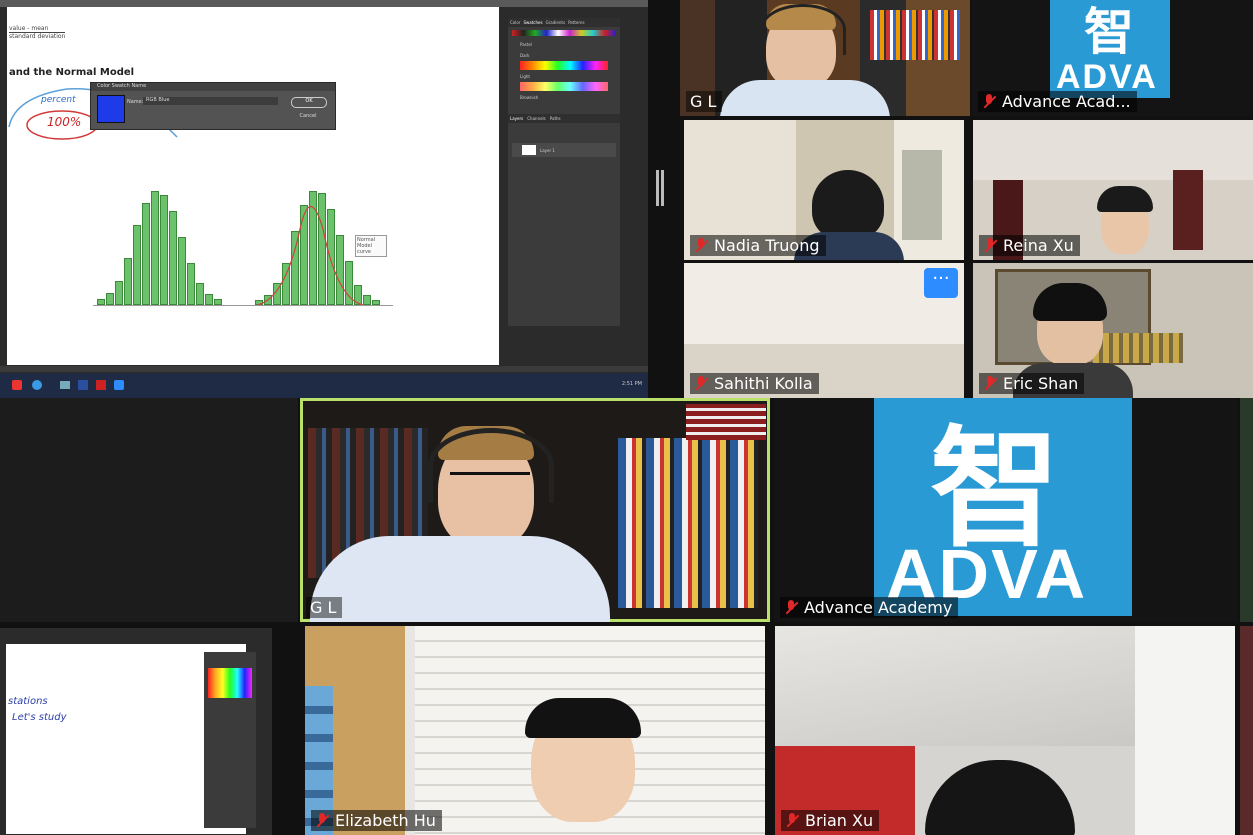 Image resolution: width=1253 pixels, height=835 pixels. Describe the element at coordinates (535, 510) in the screenshot. I see `video-tile-gl-large: G L` at that location.